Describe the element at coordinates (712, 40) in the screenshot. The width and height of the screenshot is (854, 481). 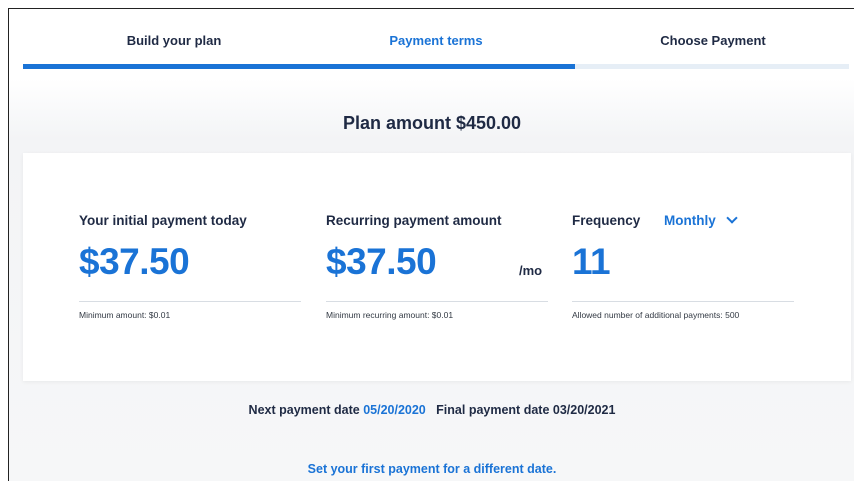
I see `step-choose-payment: Choose Payment` at that location.